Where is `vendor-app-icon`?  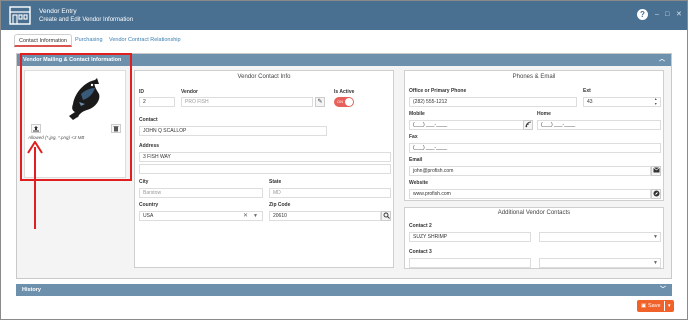
vendor-app-icon is located at coordinates (20, 15).